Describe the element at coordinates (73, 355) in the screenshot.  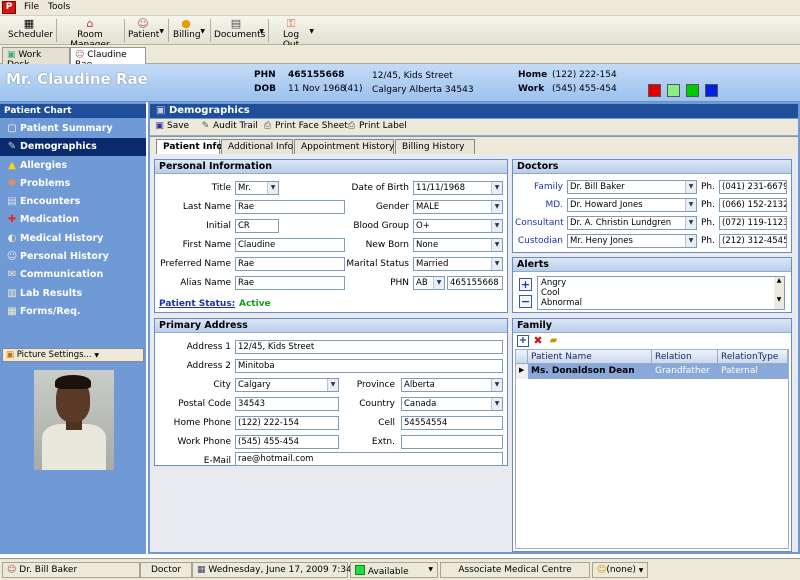
I see `picture-settings-button: ▣ Picture Settings... ▼` at that location.